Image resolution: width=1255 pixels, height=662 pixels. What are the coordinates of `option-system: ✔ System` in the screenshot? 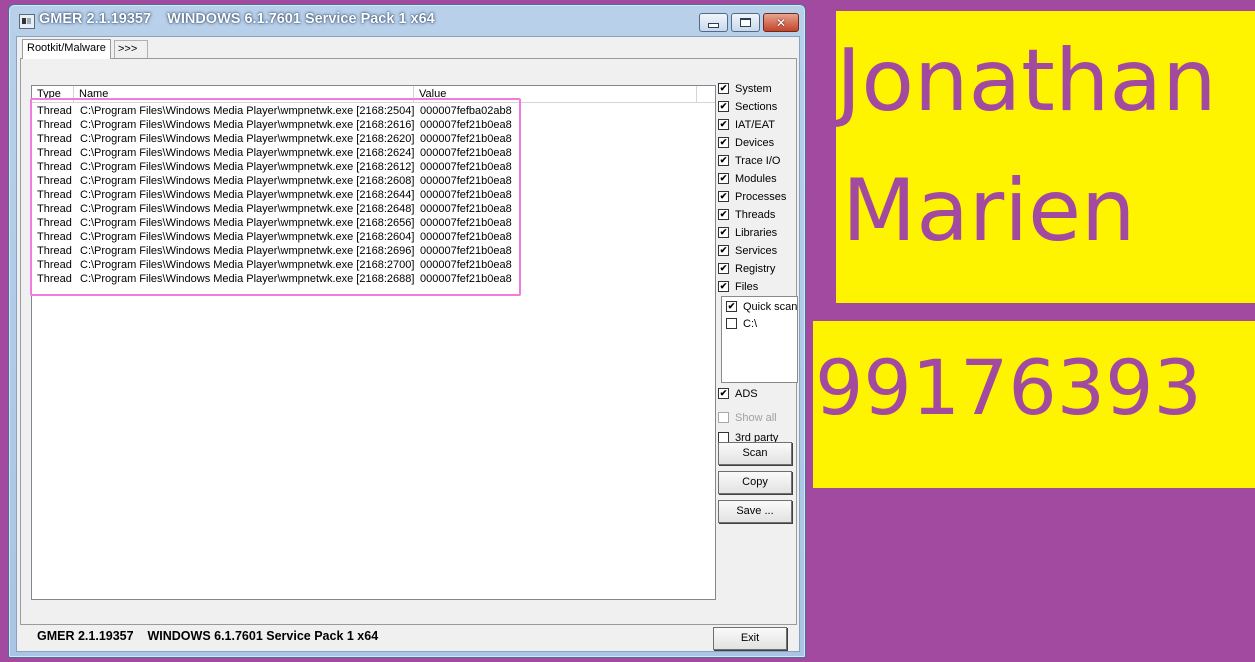 It's located at (745, 89).